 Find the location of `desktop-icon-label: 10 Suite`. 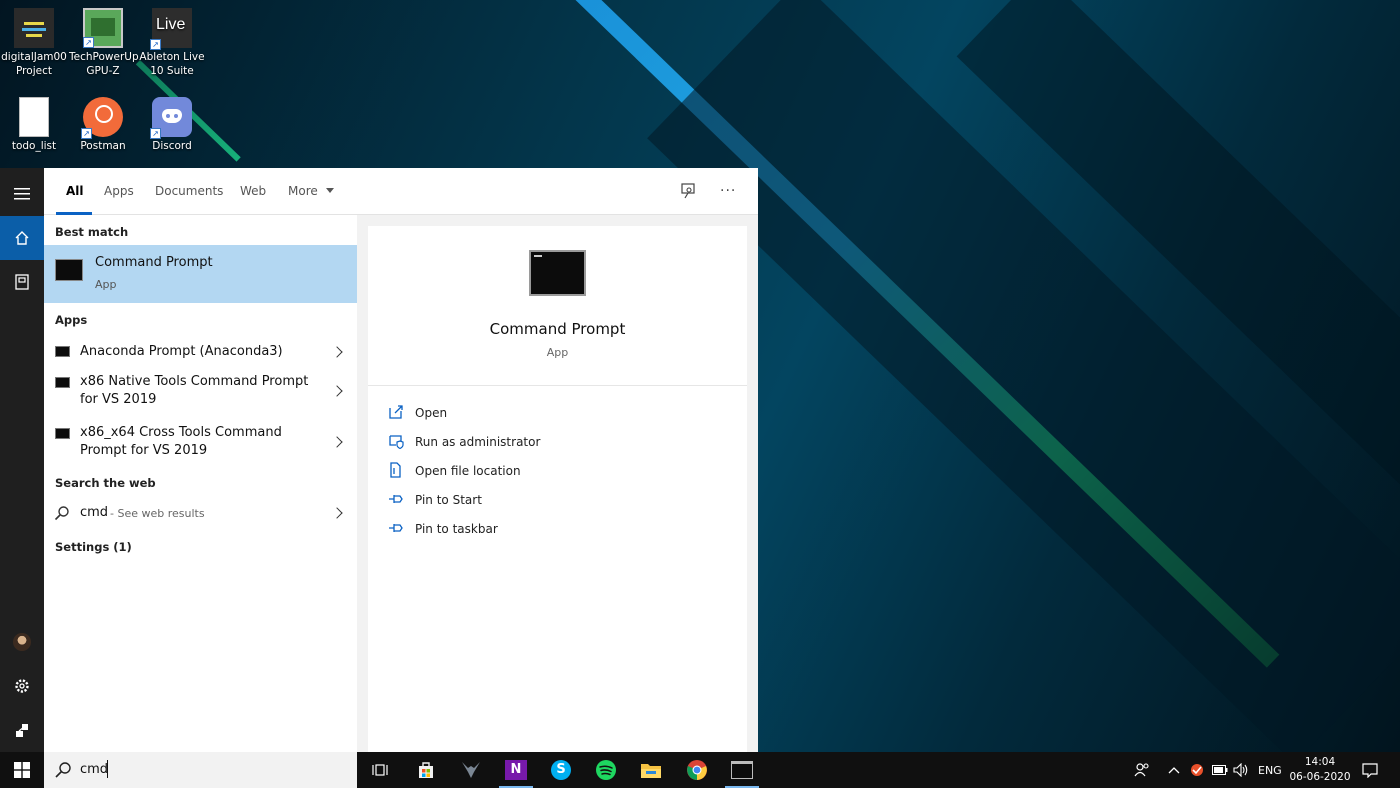

desktop-icon-label: 10 Suite is located at coordinates (172, 71).